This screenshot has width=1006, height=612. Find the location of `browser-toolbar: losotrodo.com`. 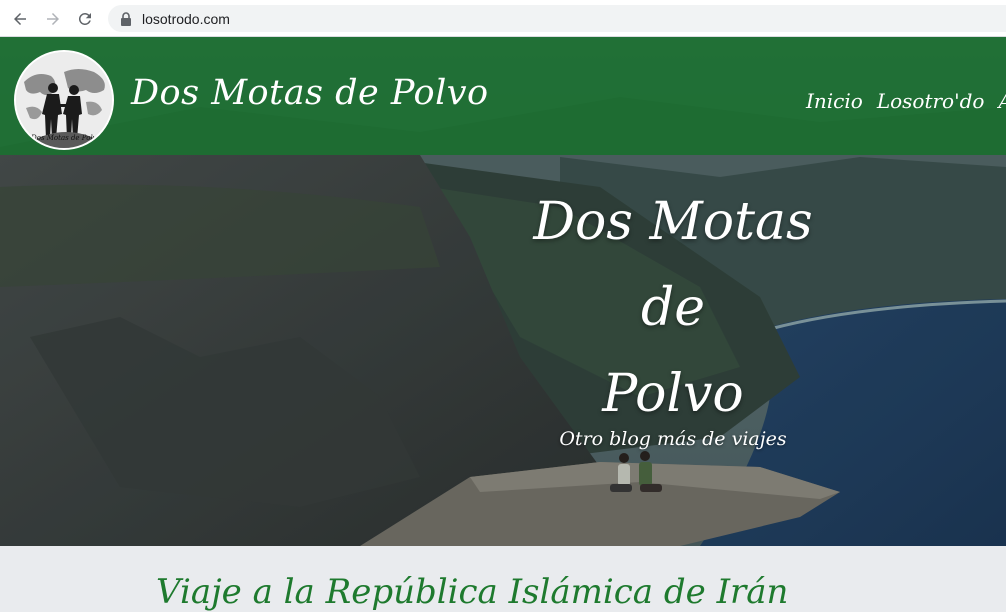

browser-toolbar: losotrodo.com is located at coordinates (503, 18).